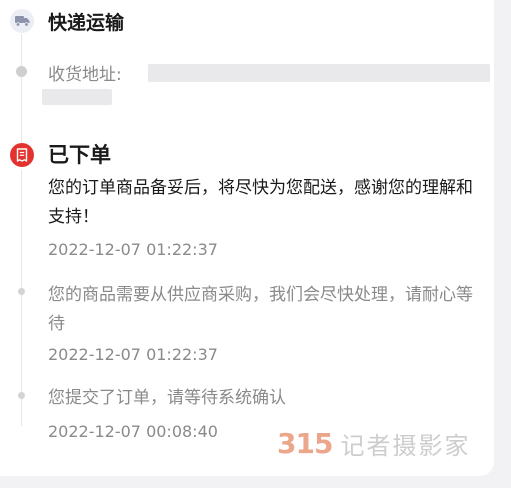 The height and width of the screenshot is (488, 511). I want to click on event-text-1: 您的订单商品备妥后，将尽快为您配送，感谢您的理解和支持！, so click(260, 202).